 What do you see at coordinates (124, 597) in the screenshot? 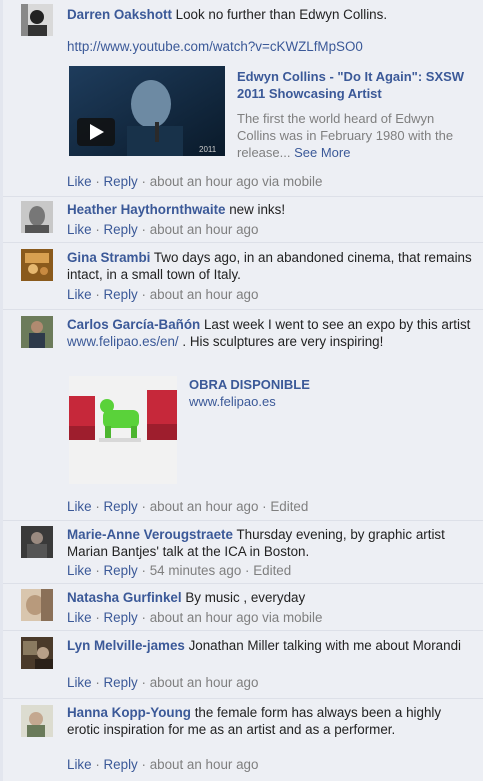
I see `author-name: Natasha Gurfinkel` at bounding box center [124, 597].